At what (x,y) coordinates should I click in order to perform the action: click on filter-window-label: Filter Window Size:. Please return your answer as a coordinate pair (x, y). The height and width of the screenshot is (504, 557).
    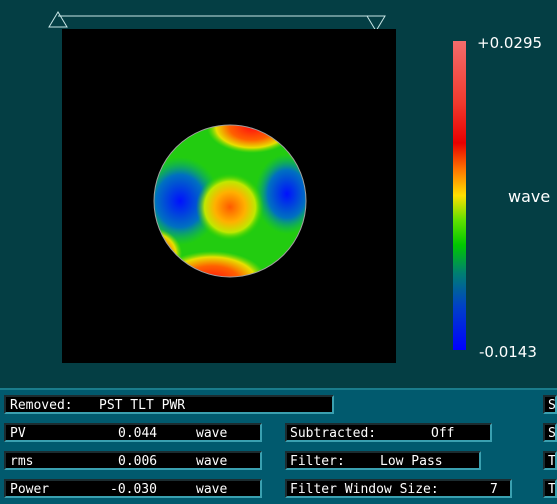
    Looking at the image, I should click on (364, 489).